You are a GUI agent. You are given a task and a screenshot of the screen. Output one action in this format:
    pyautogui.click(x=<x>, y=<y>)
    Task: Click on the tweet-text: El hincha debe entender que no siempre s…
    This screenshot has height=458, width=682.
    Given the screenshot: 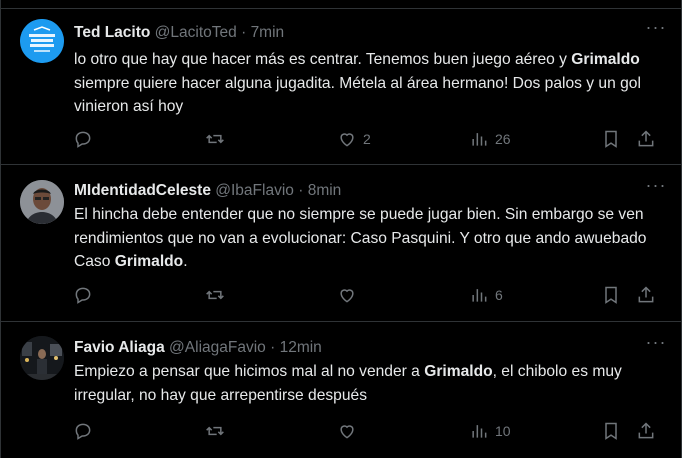 What is the action you would take?
    pyautogui.click(x=369, y=238)
    